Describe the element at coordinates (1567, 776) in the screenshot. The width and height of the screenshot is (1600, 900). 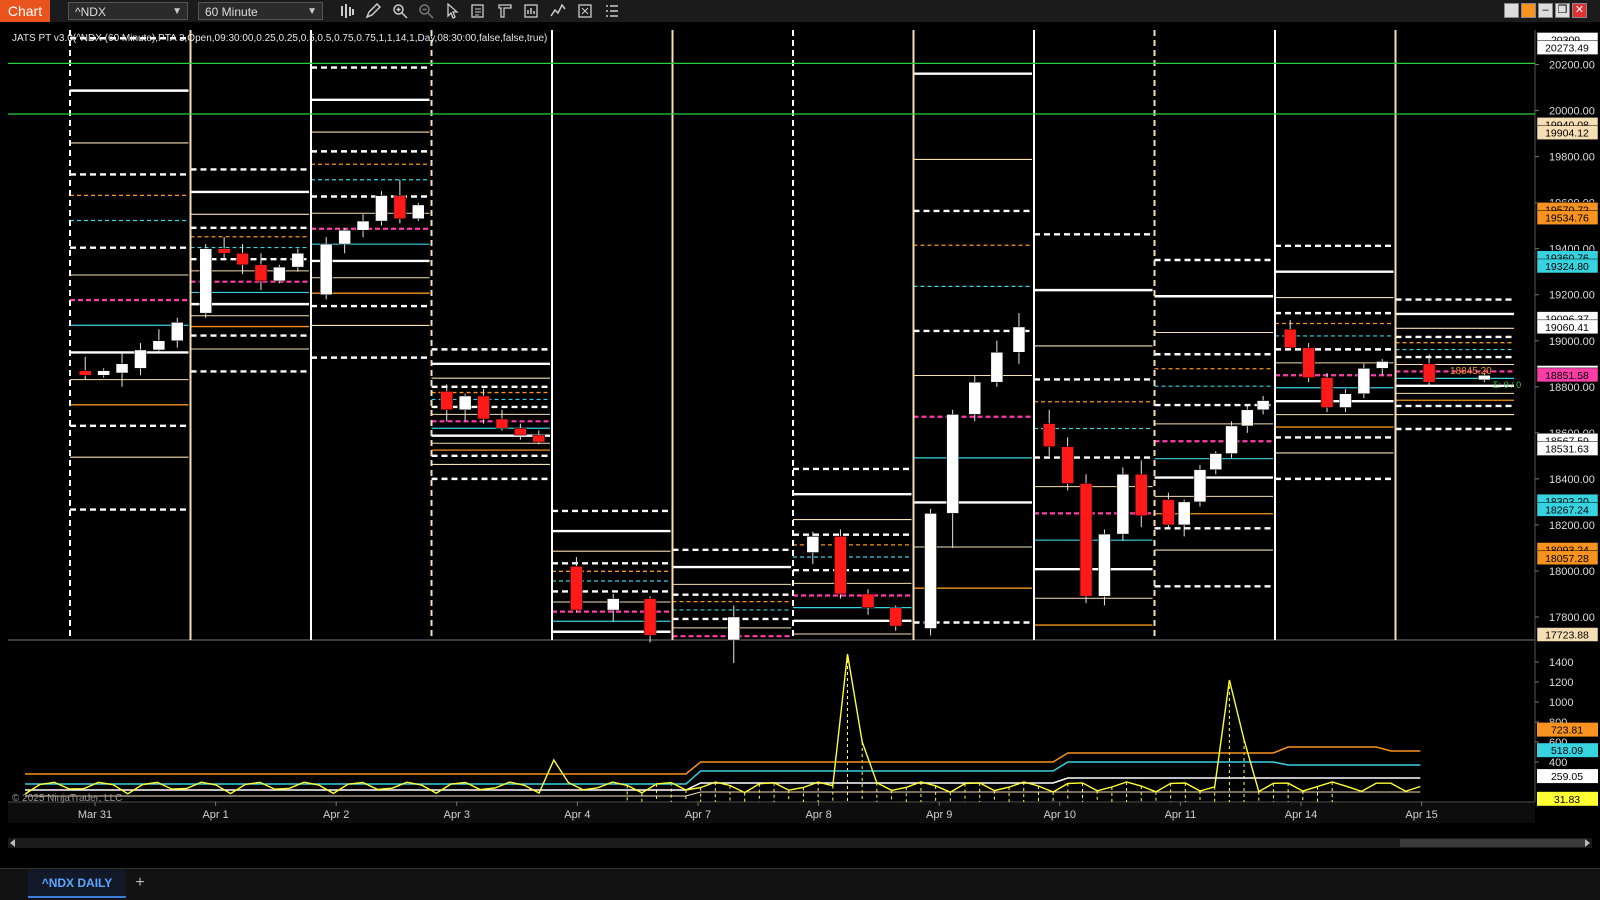
I see `volume-badge: 259.05` at that location.